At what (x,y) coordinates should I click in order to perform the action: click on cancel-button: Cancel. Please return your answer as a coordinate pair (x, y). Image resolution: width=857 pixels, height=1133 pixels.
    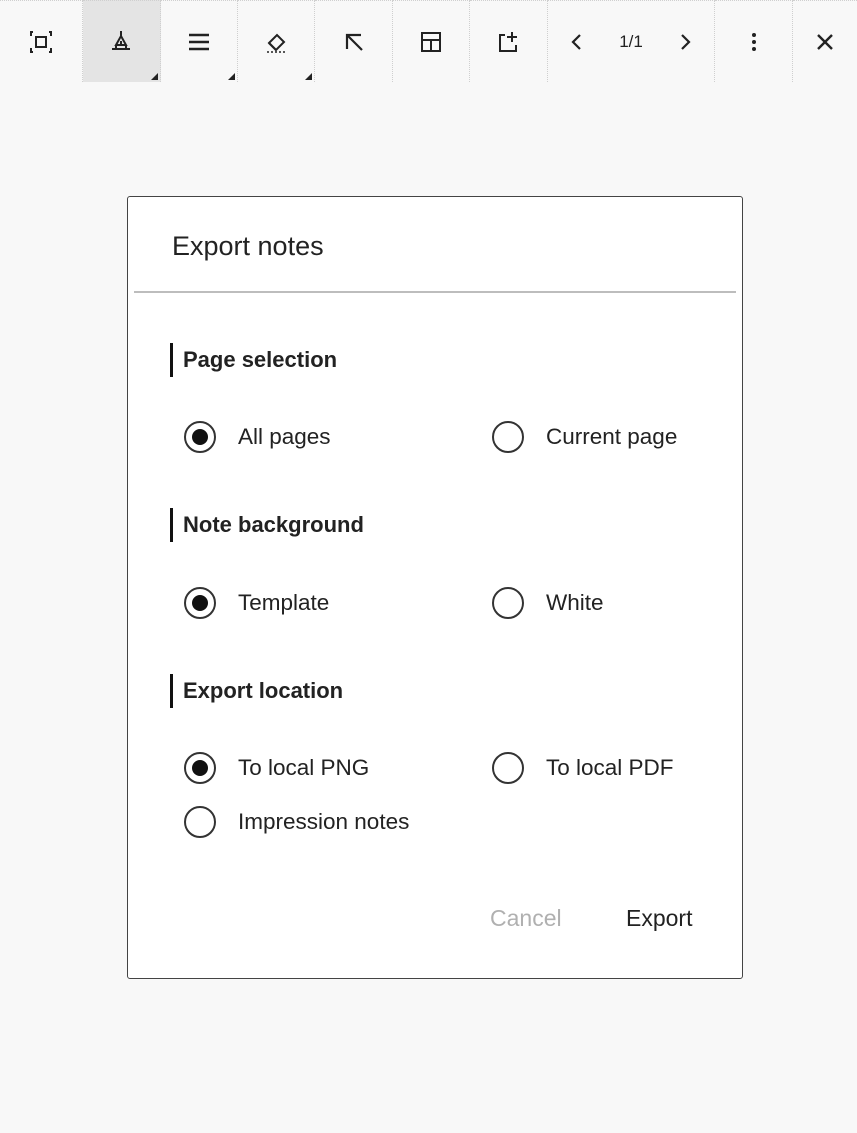
    Looking at the image, I should click on (526, 918).